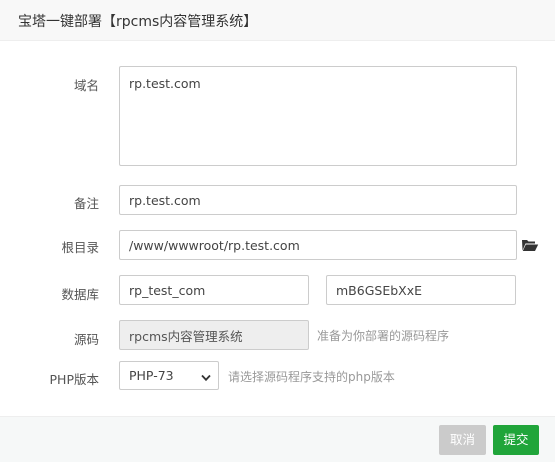 Image resolution: width=555 pixels, height=462 pixels. I want to click on remark-input, so click(318, 200).